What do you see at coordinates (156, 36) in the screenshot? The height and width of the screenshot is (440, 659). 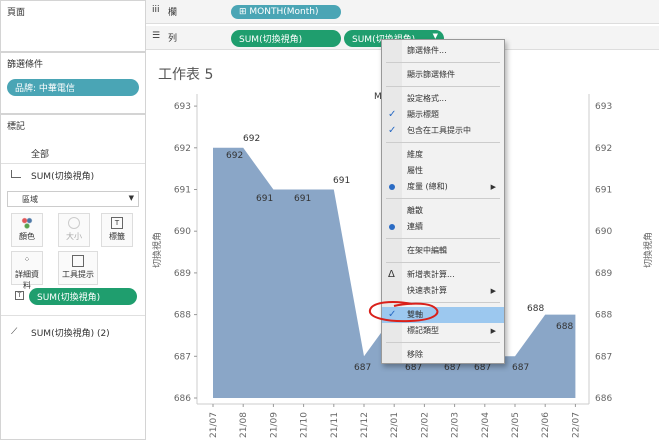 I see `rows-icon: ☰` at bounding box center [156, 36].